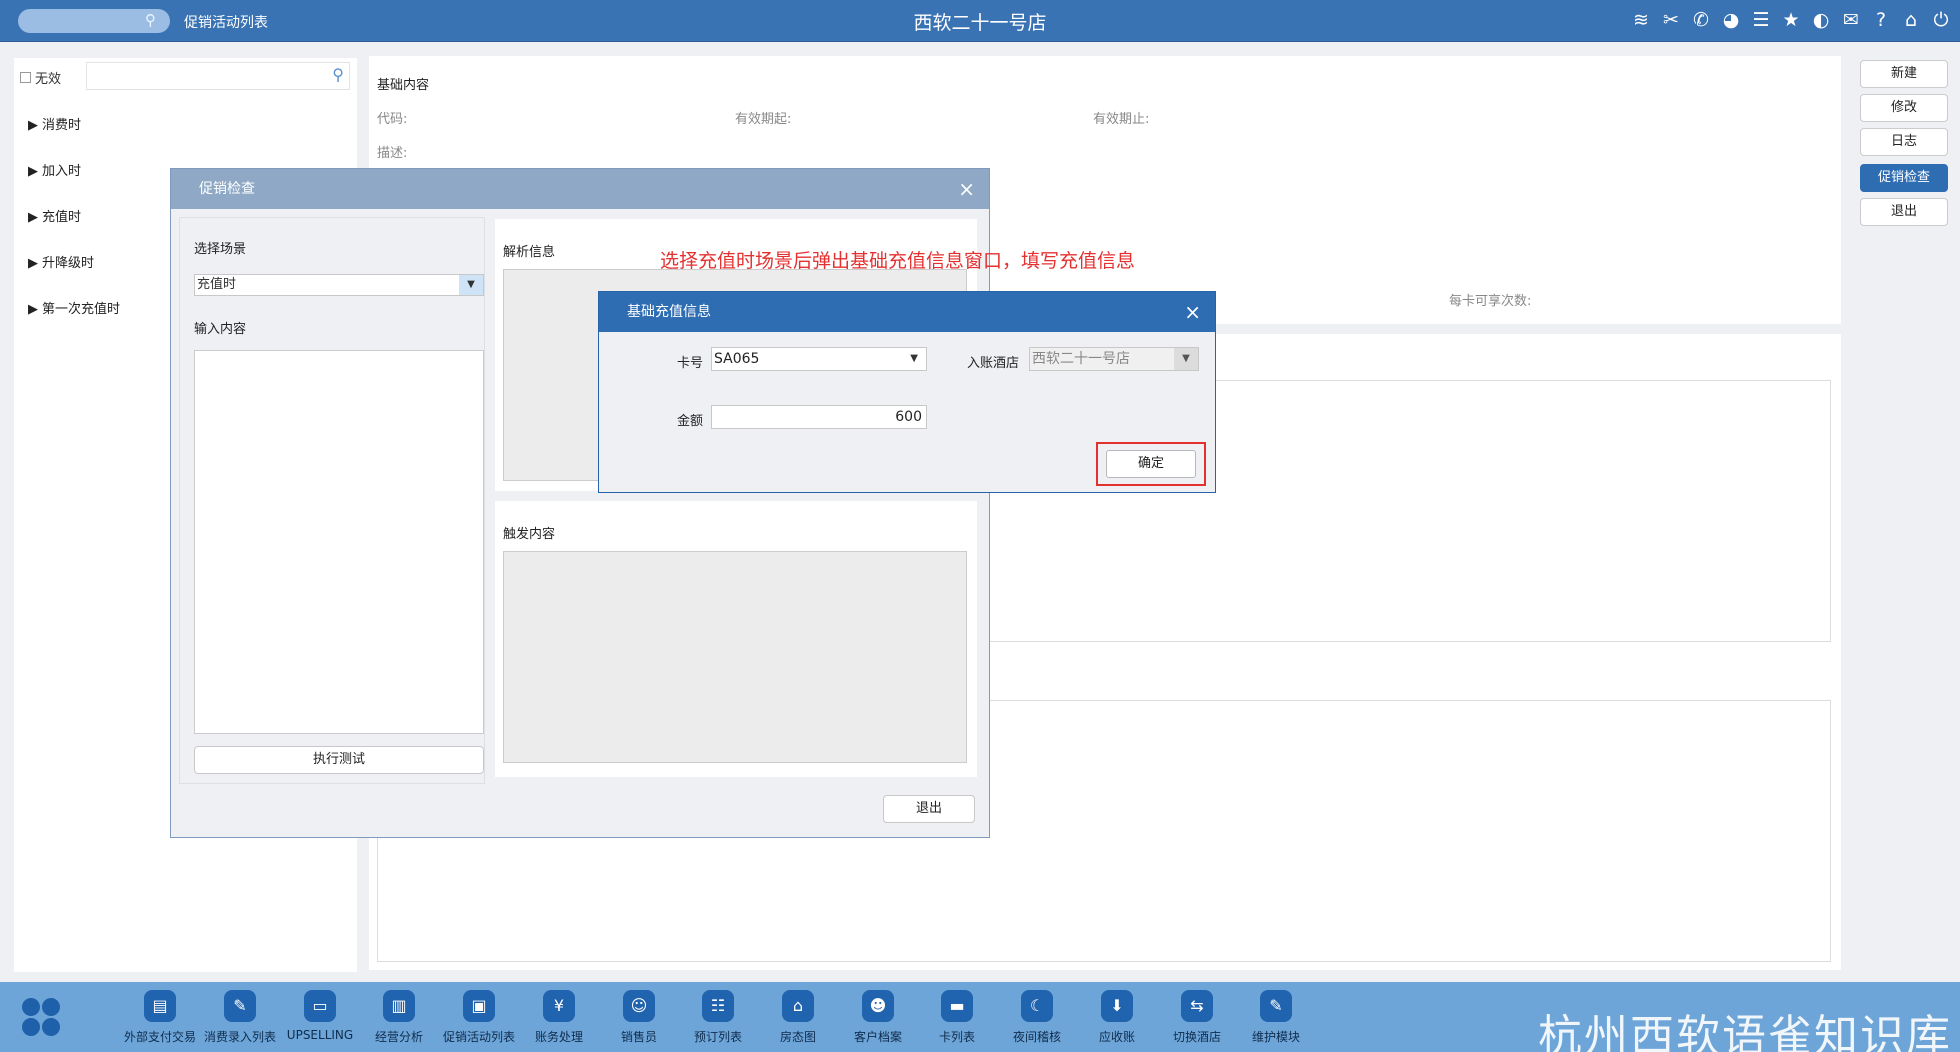 This screenshot has height=1052, width=1960. I want to click on user-icon: ☺, so click(639, 1006).